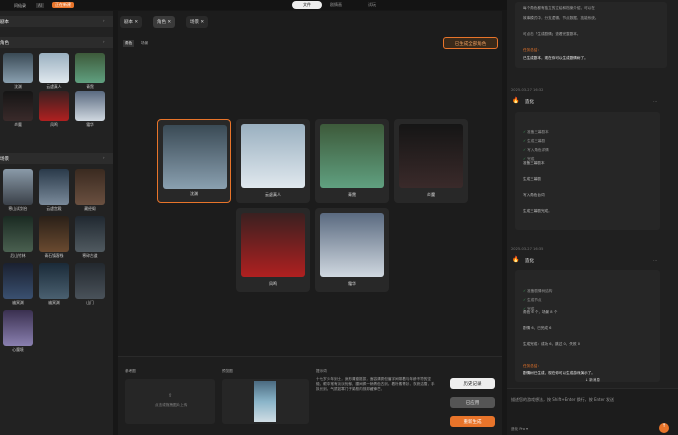  Describe the element at coordinates (516, 100) in the screenshot. I see `flame-icon: 🔥` at that location.